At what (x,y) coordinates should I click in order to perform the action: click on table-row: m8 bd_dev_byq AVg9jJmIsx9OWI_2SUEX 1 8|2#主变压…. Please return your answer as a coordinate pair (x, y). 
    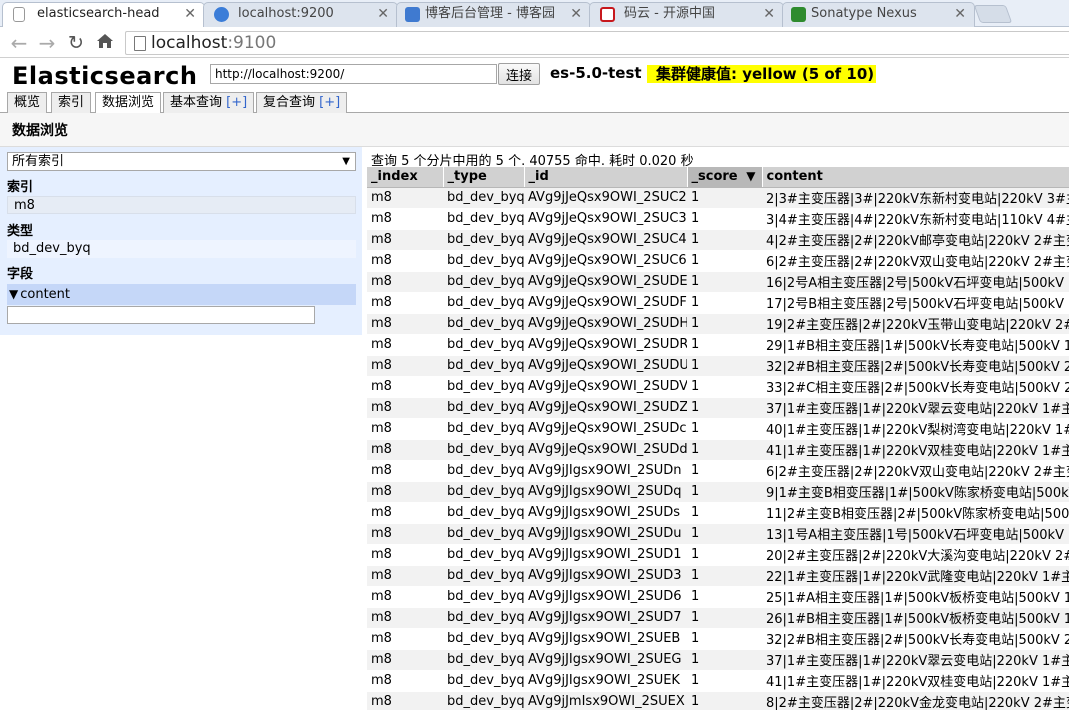
    Looking at the image, I should click on (718, 700).